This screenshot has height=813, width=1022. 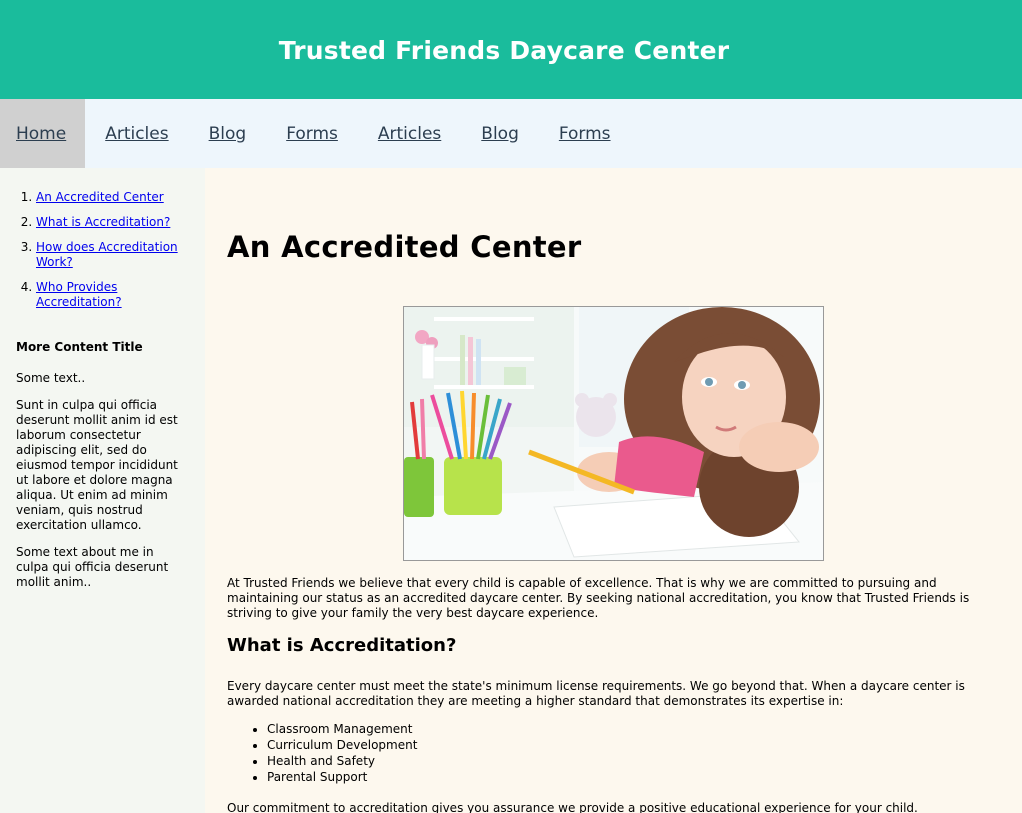 What do you see at coordinates (228, 133) in the screenshot?
I see `nav-link-blog: Blog` at bounding box center [228, 133].